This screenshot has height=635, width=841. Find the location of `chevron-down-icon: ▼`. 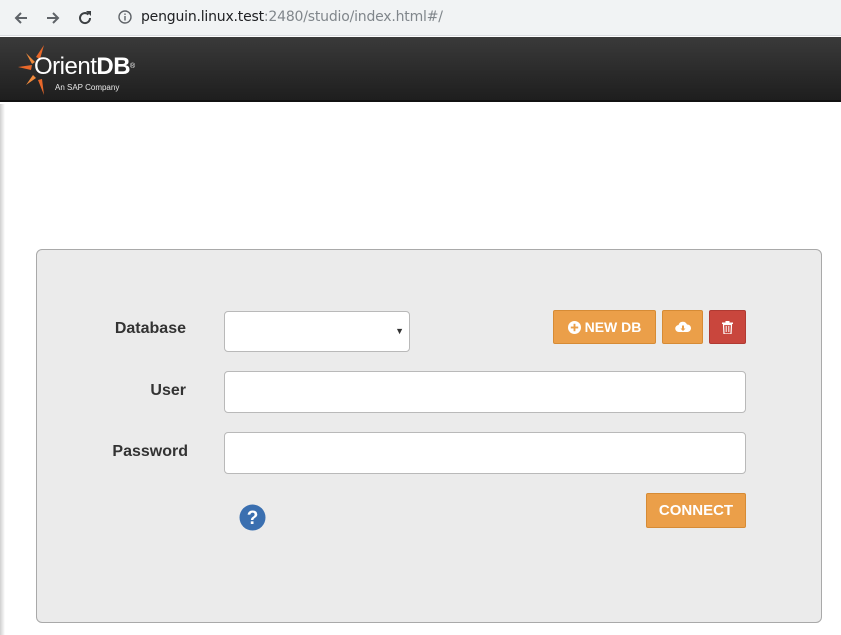

chevron-down-icon: ▼ is located at coordinates (399, 331).